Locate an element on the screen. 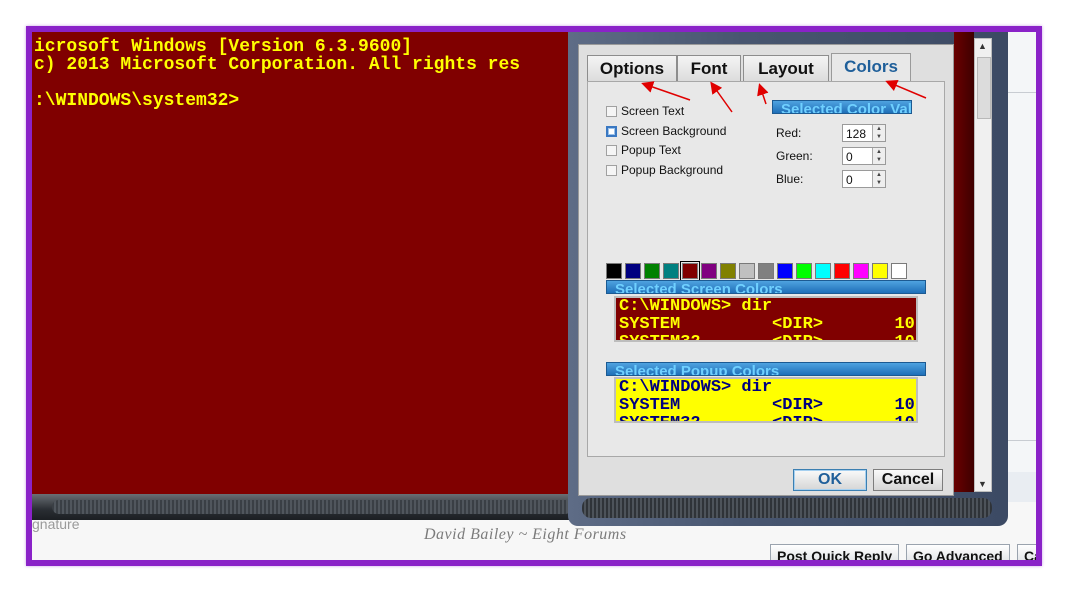 Image resolution: width=1066 pixels, height=590 pixels. arrow-to-font-tab is located at coordinates (721, 97).